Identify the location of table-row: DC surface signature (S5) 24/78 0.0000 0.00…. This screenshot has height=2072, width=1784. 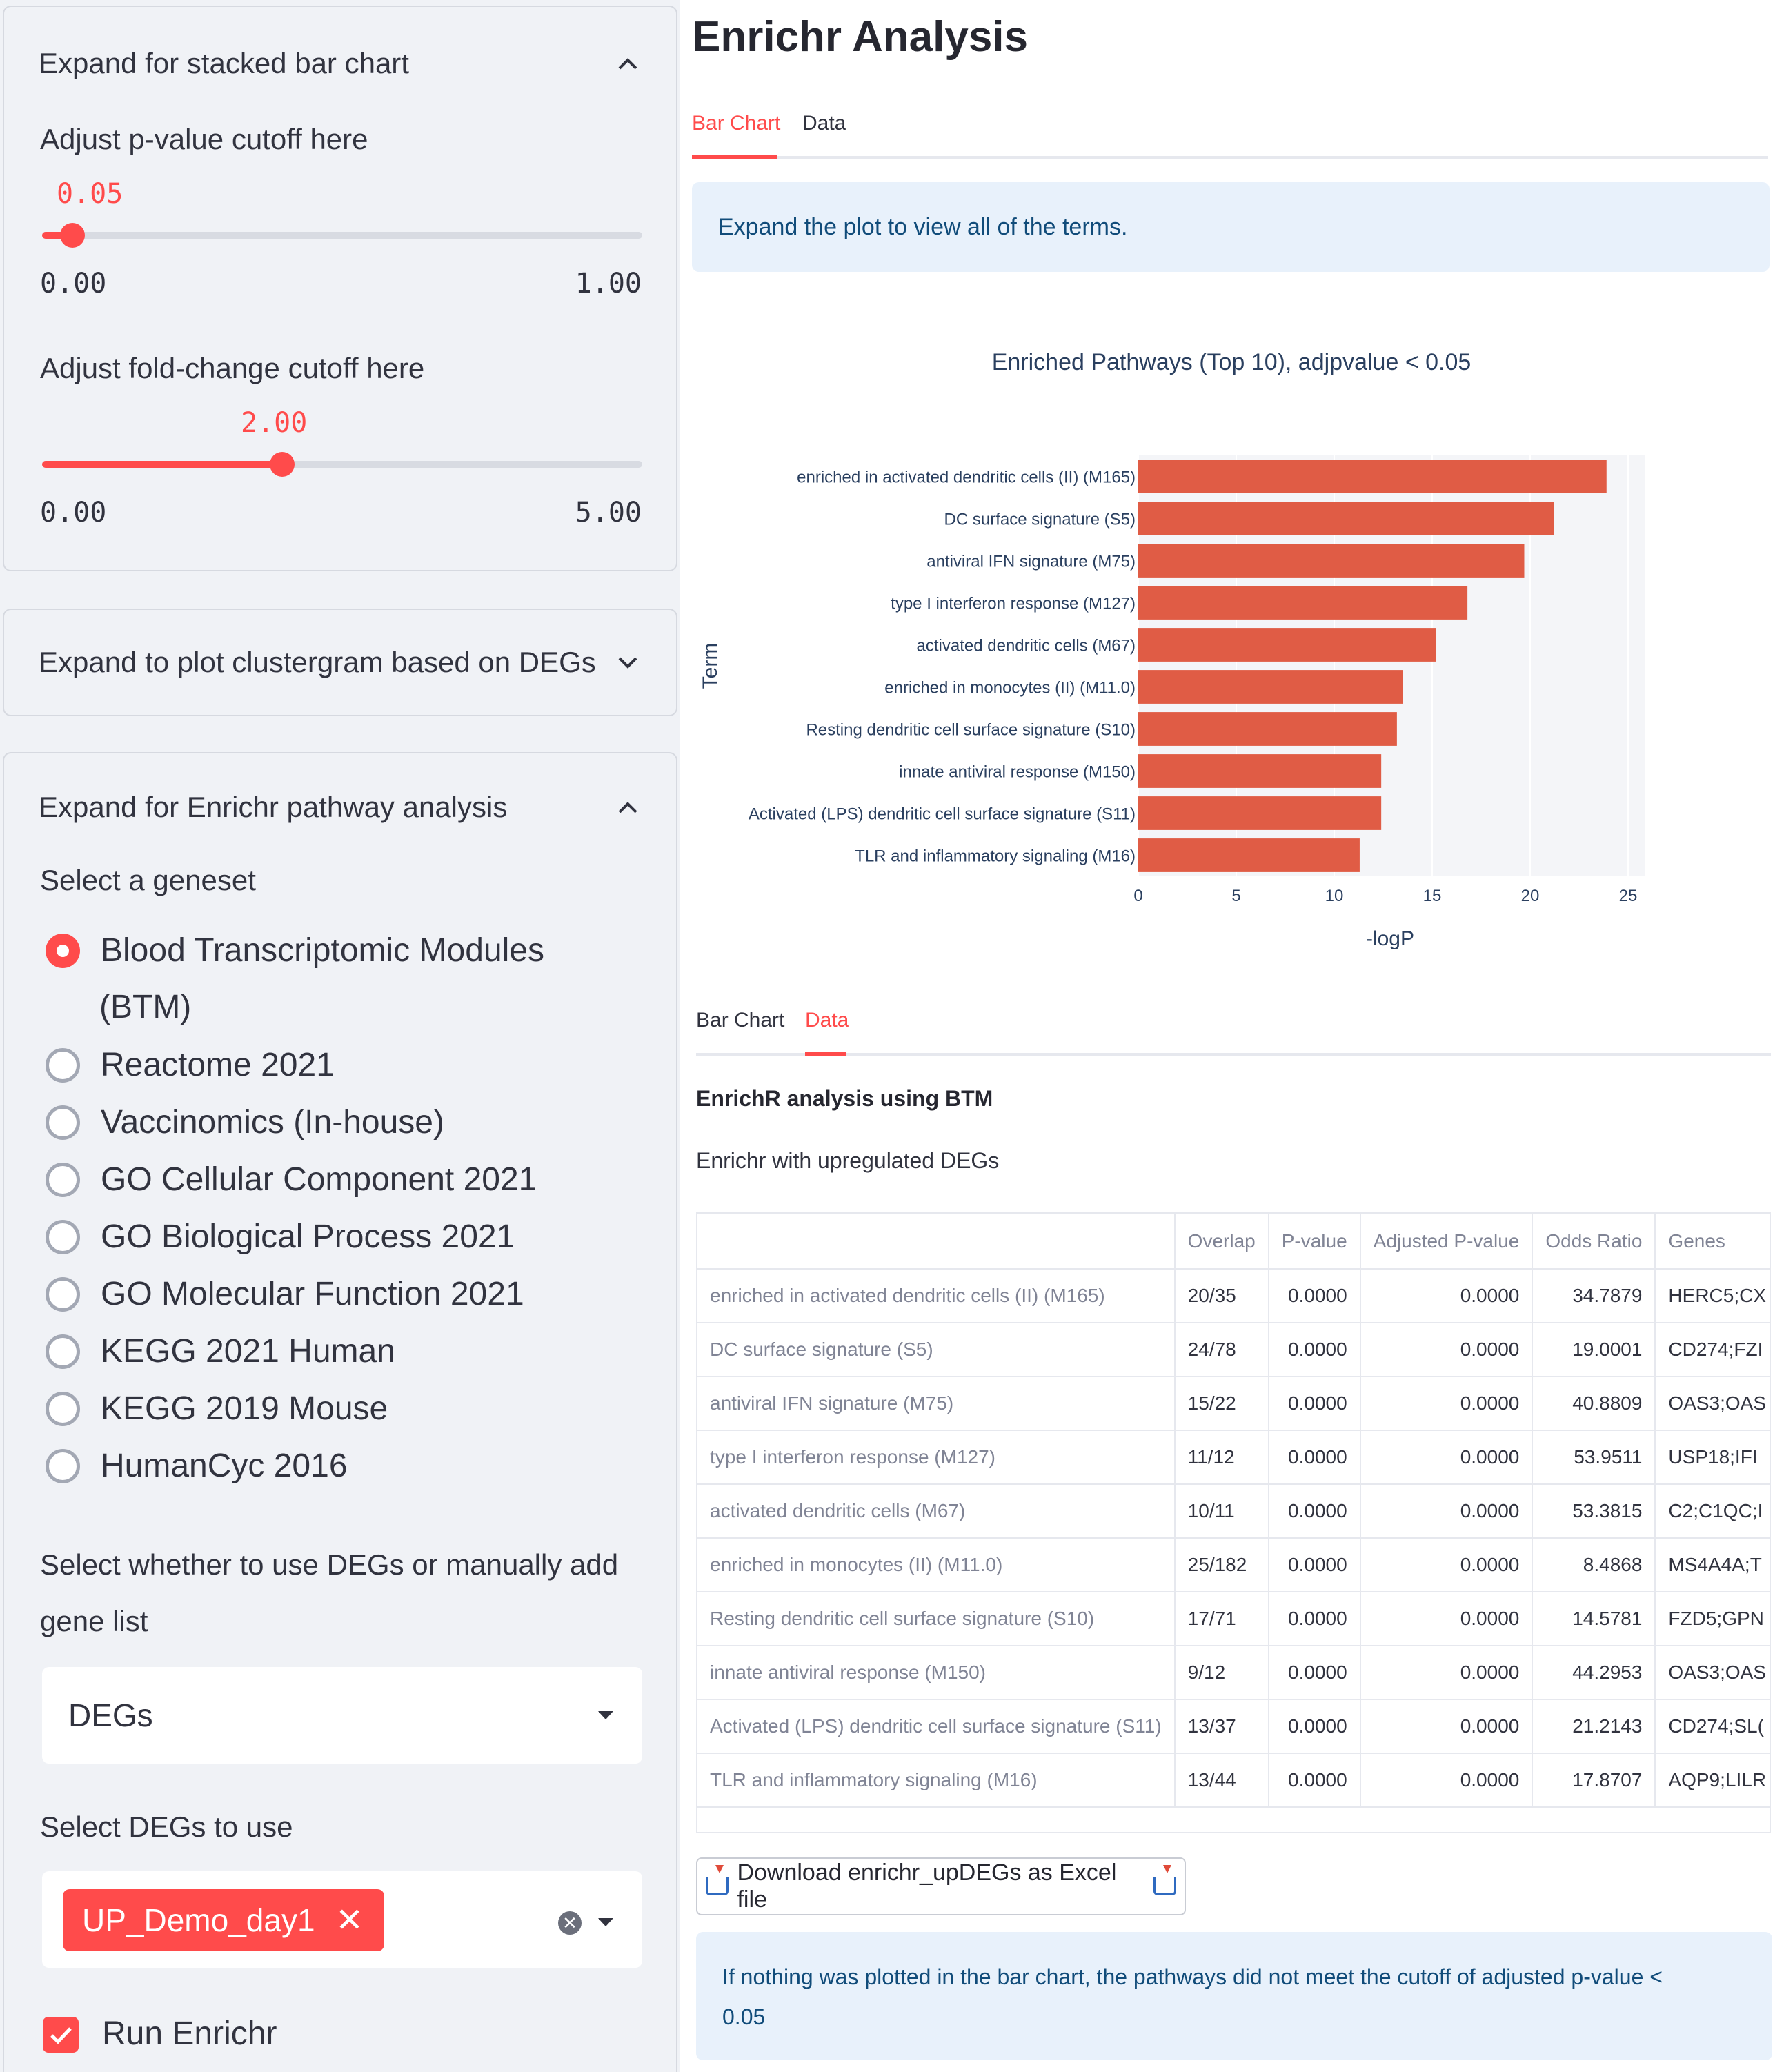
(1233, 1350).